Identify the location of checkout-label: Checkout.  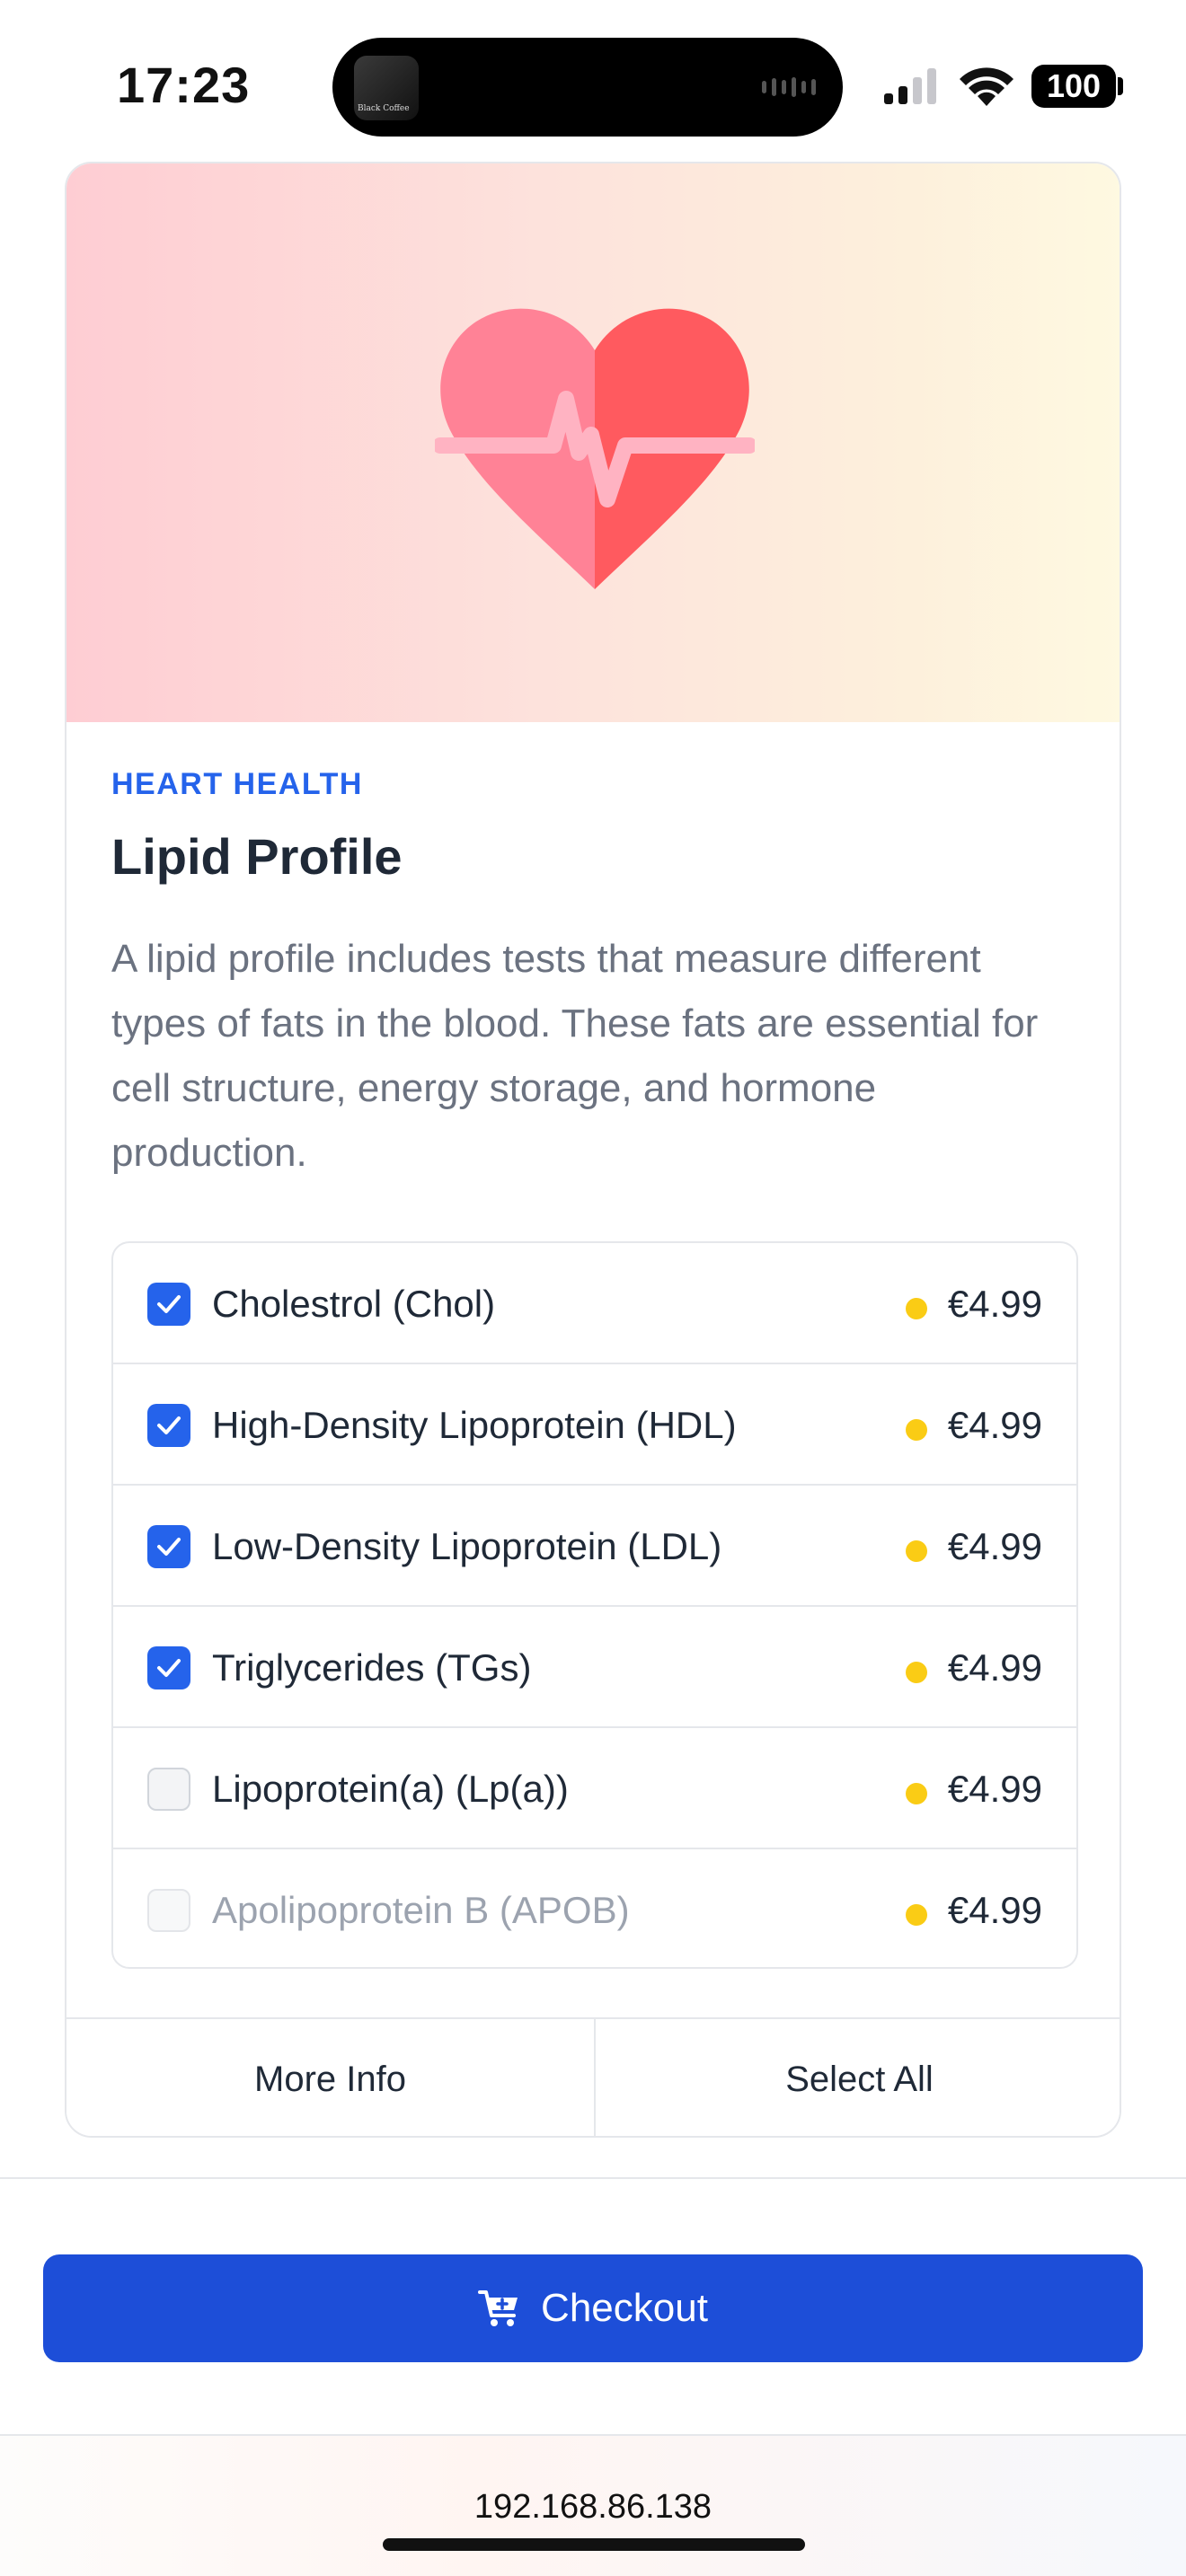
(624, 2308).